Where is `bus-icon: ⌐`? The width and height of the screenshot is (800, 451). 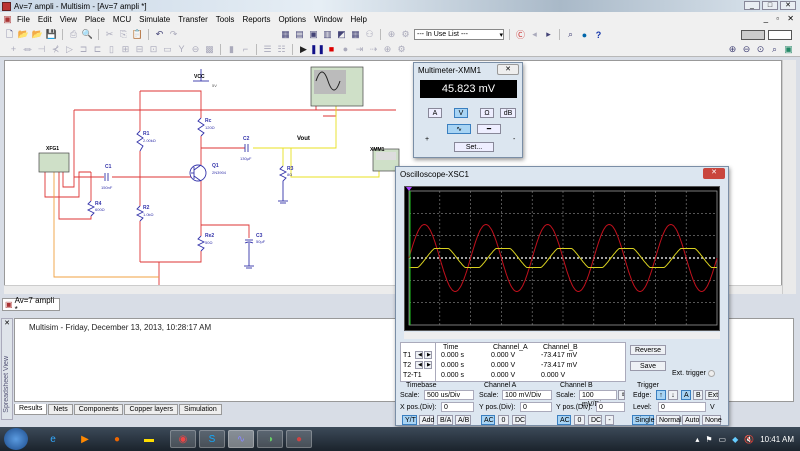 bus-icon: ⌐ is located at coordinates (245, 49).